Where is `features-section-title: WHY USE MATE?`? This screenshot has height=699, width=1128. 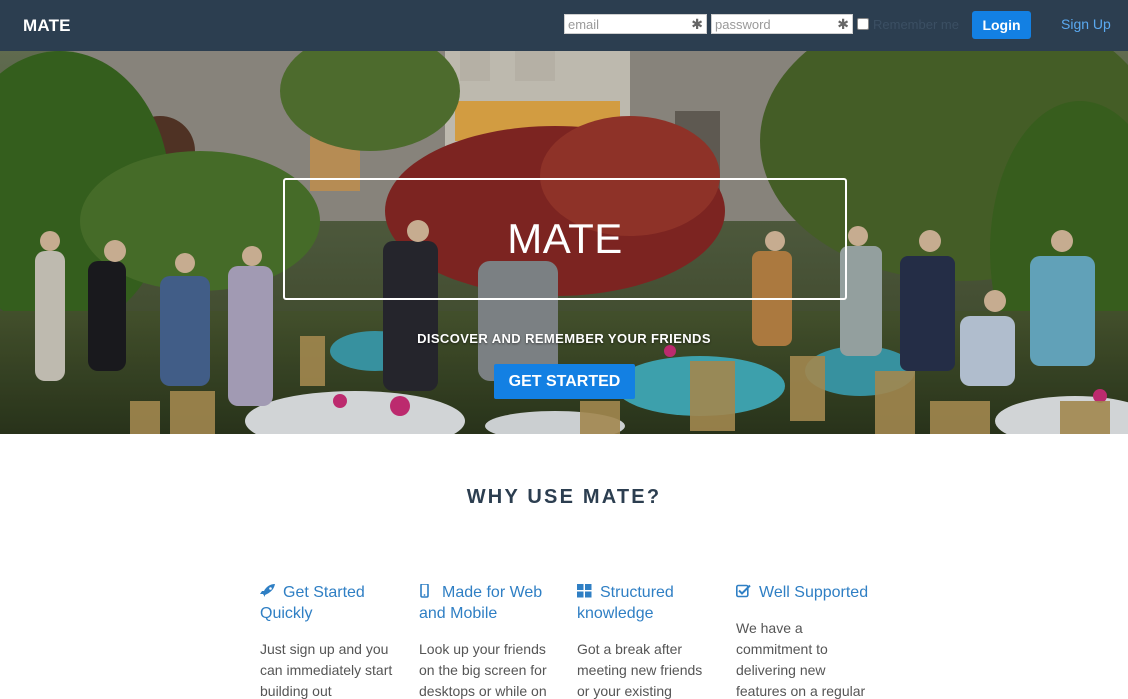
features-section-title: WHY USE MATE? is located at coordinates (564, 497).